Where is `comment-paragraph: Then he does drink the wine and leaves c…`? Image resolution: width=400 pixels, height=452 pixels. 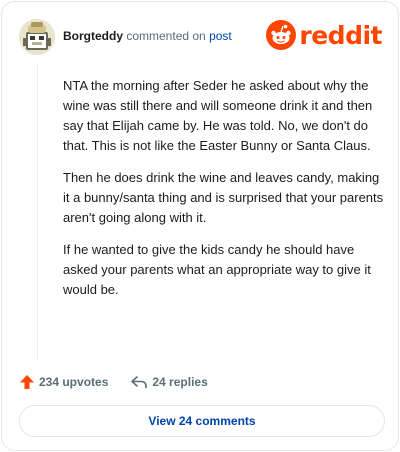
comment-paragraph: Then he does drink the wine and leaves c… is located at coordinates (223, 197).